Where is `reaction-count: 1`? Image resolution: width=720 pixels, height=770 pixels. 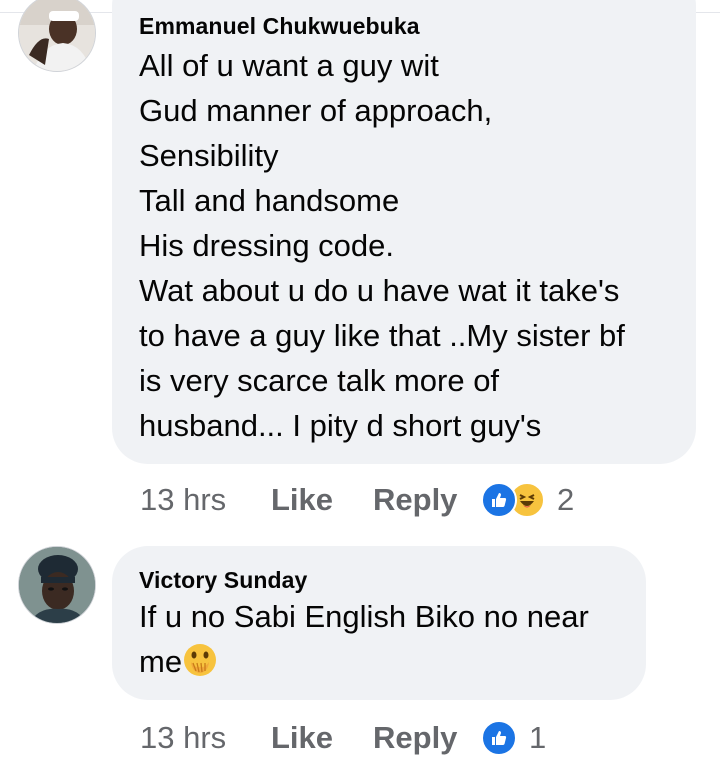 reaction-count: 1 is located at coordinates (538, 737).